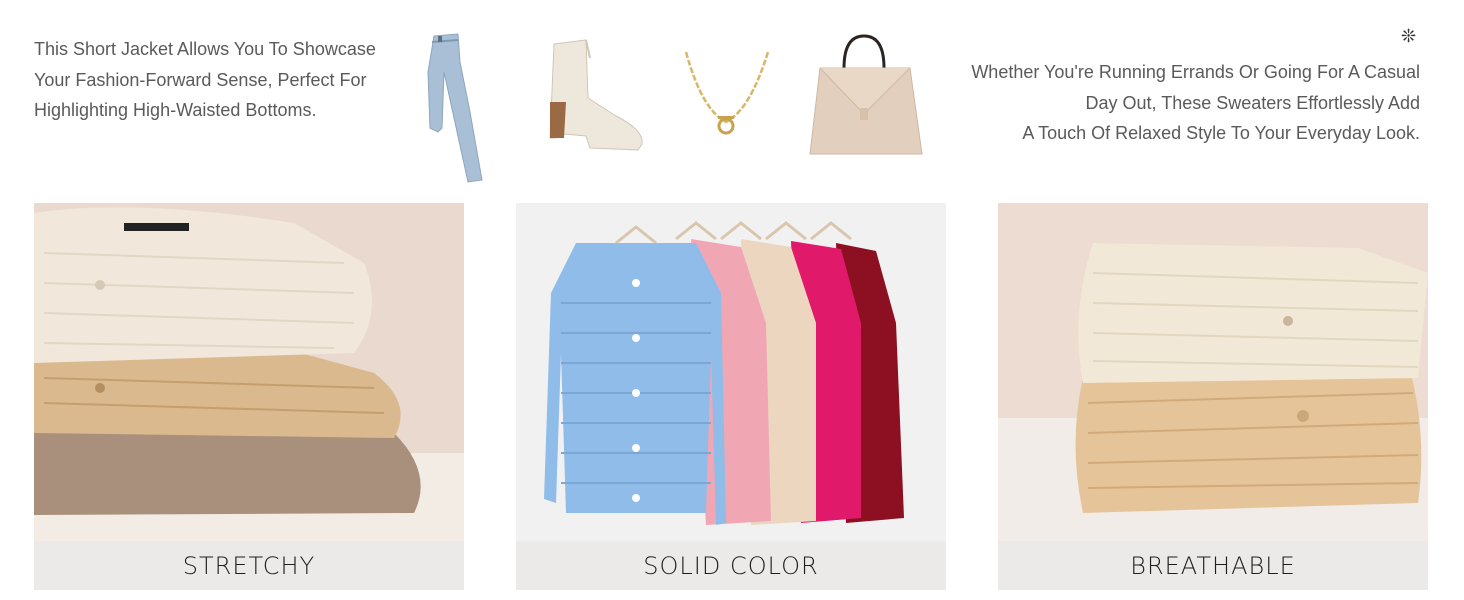  Describe the element at coordinates (596, 95) in the screenshot. I see `ankle-boot-icon` at that location.